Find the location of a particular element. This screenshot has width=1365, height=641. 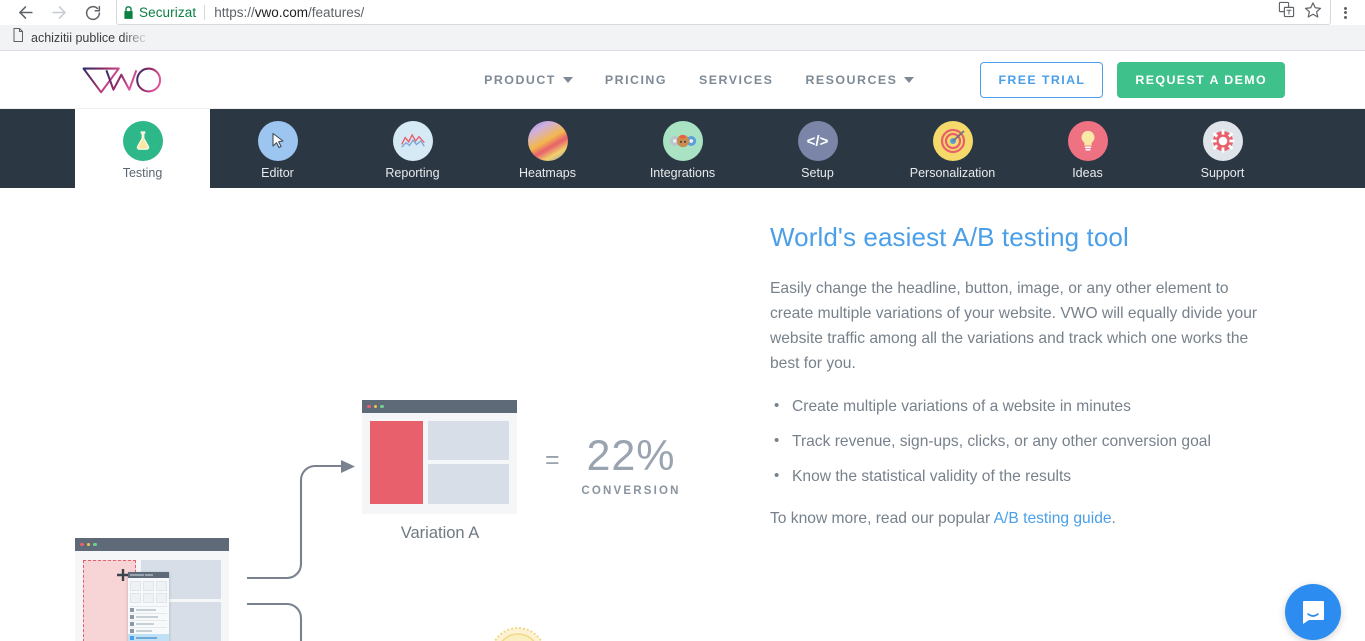

forward-arrow-icon is located at coordinates (59, 12).